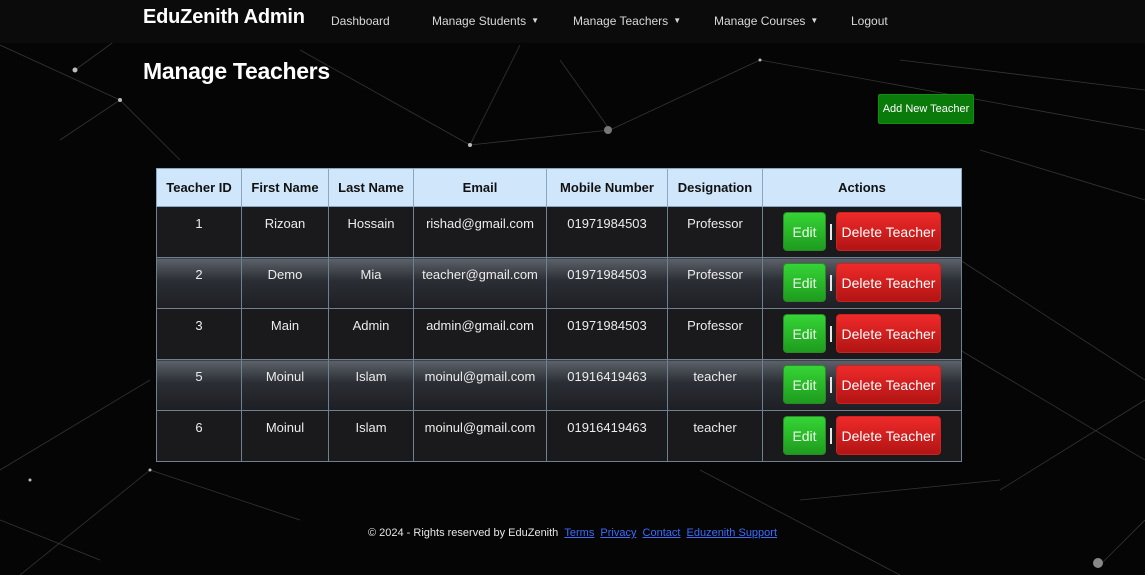  What do you see at coordinates (371, 283) in the screenshot?
I see `cell-last-name: Mia` at bounding box center [371, 283].